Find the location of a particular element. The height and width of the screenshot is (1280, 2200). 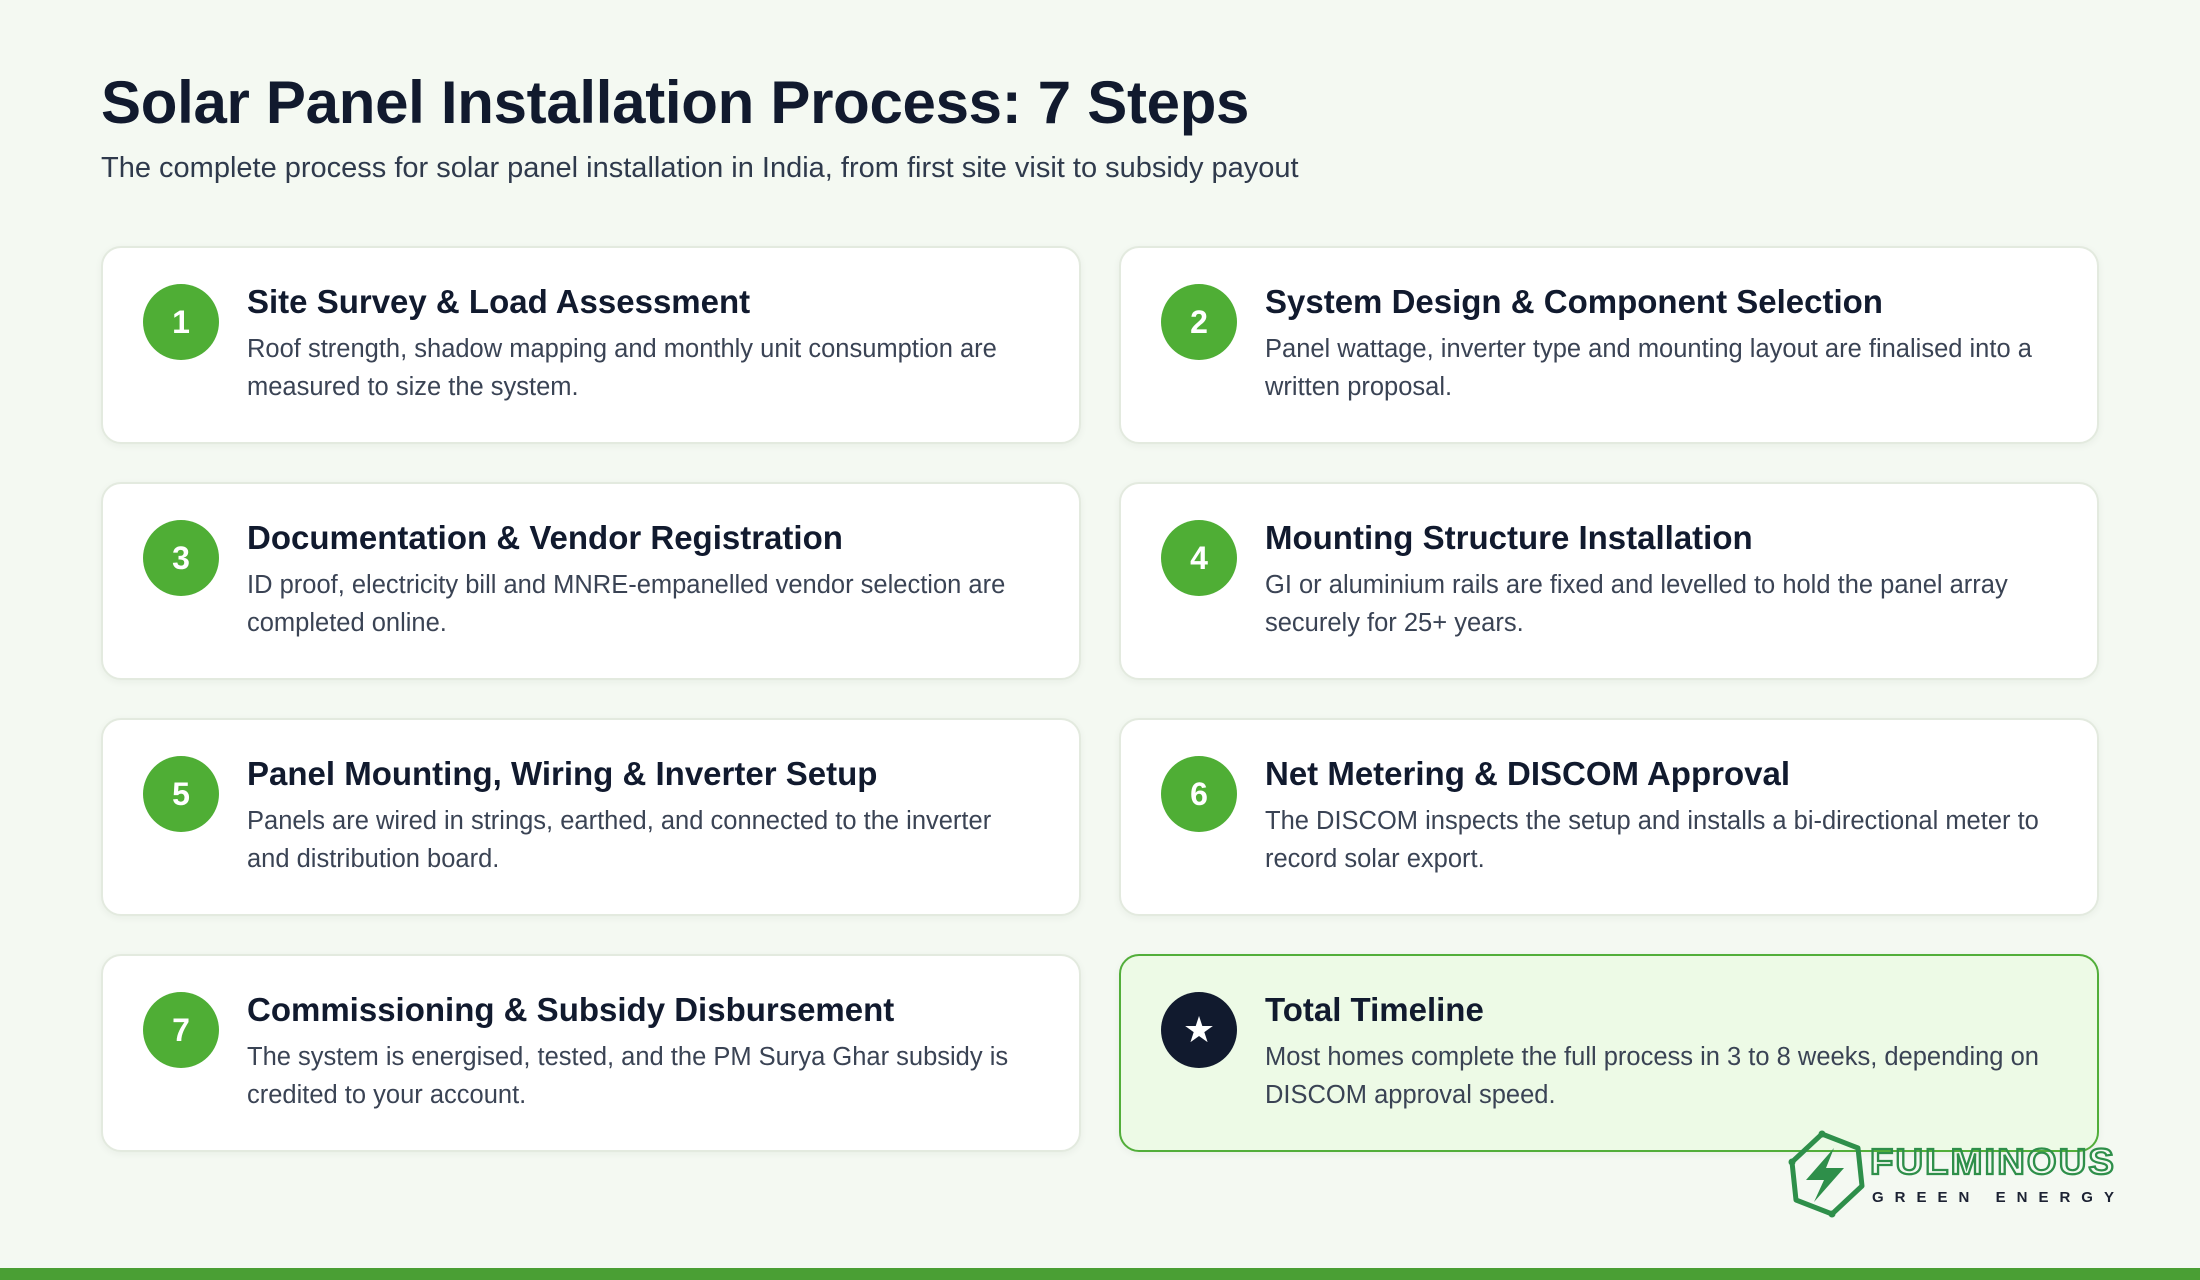

step-number-badge: 4 is located at coordinates (1199, 558).